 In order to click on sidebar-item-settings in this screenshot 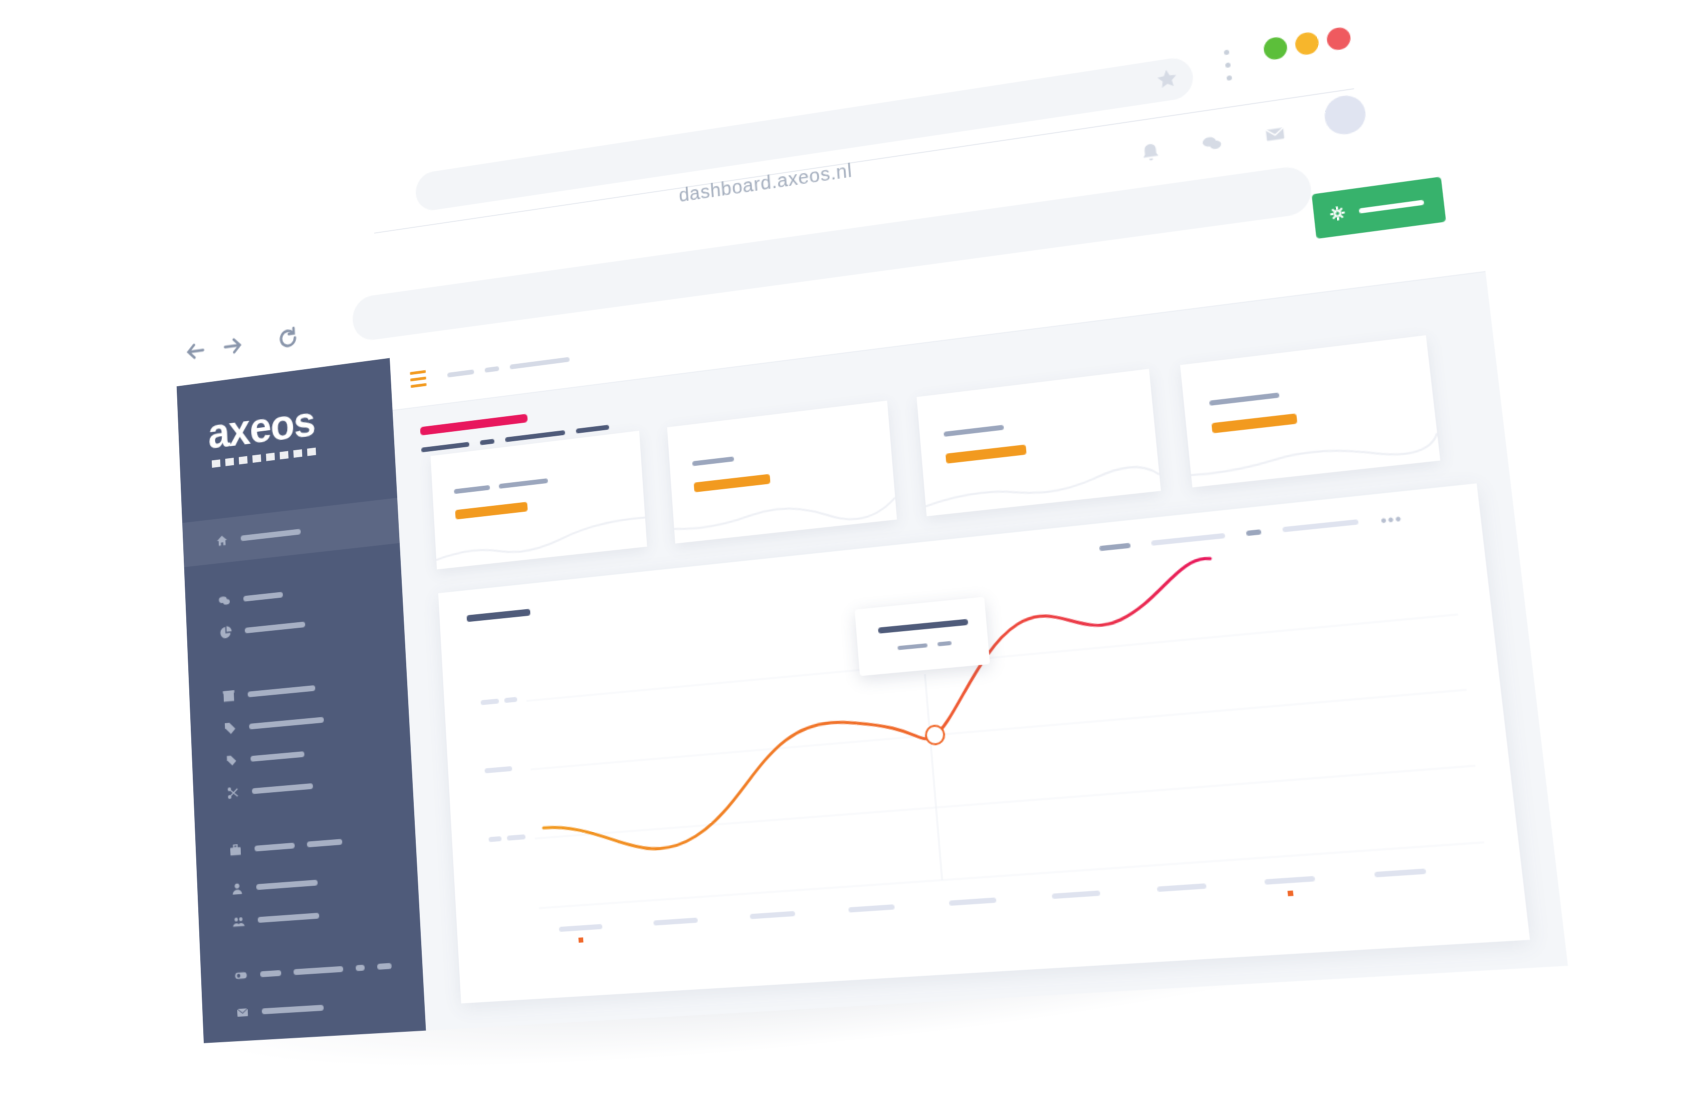, I will do `click(313, 971)`.